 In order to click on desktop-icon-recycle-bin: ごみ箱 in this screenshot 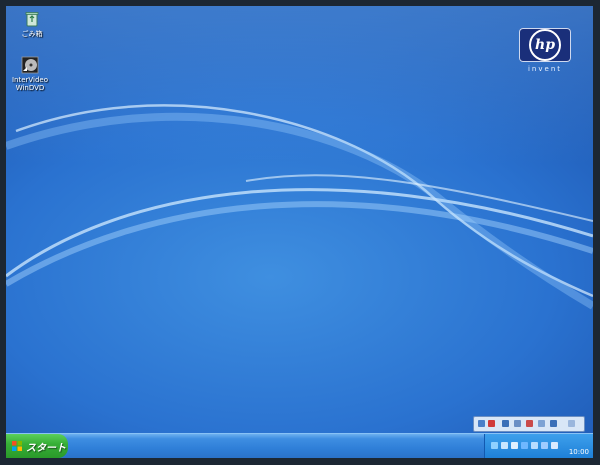, I will do `click(32, 24)`.